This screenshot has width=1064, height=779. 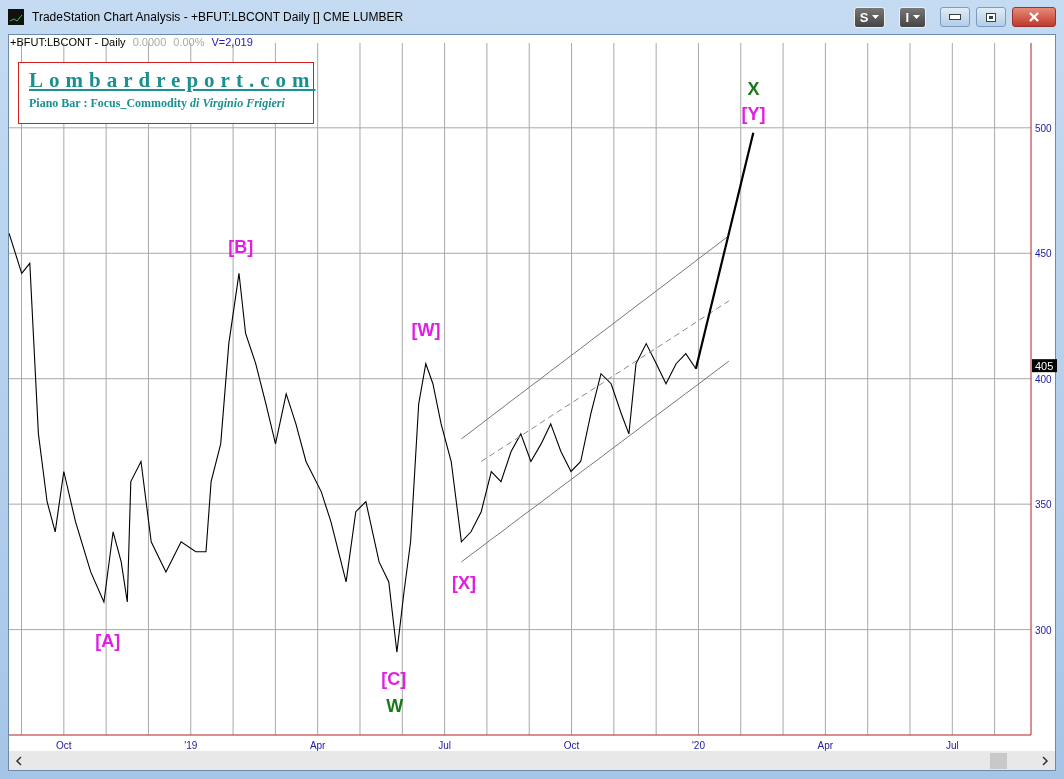 What do you see at coordinates (464, 583) in the screenshot?
I see `wave-label: [X]` at bounding box center [464, 583].